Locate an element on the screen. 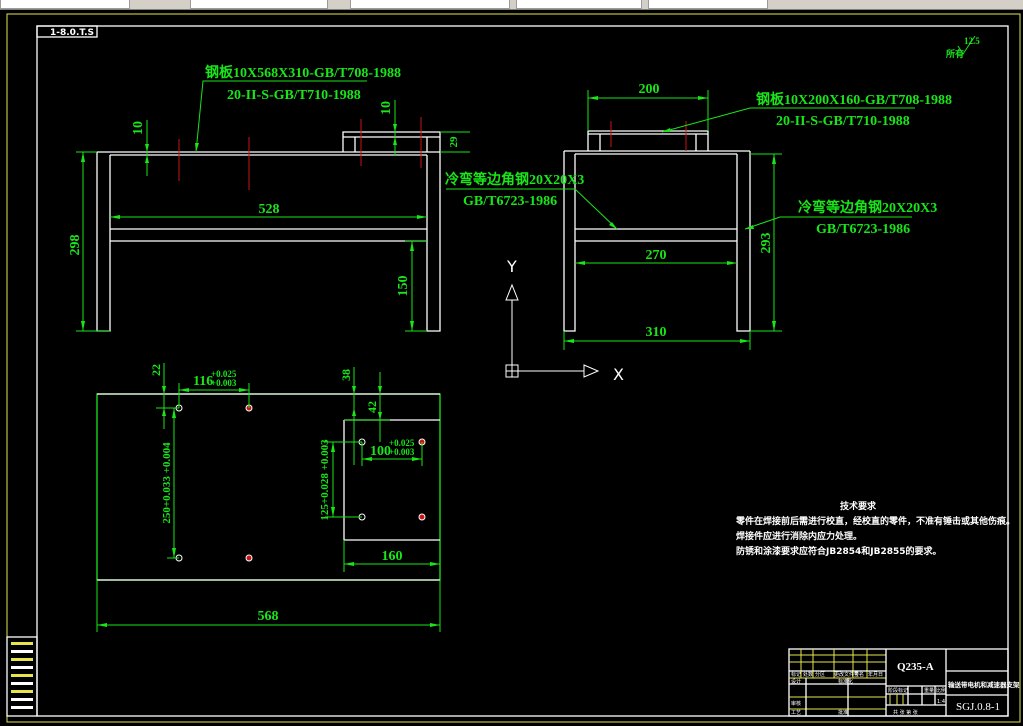 Image resolution: width=1023 pixels, height=726 pixels. dim-edge-c: 42 is located at coordinates (372, 407).